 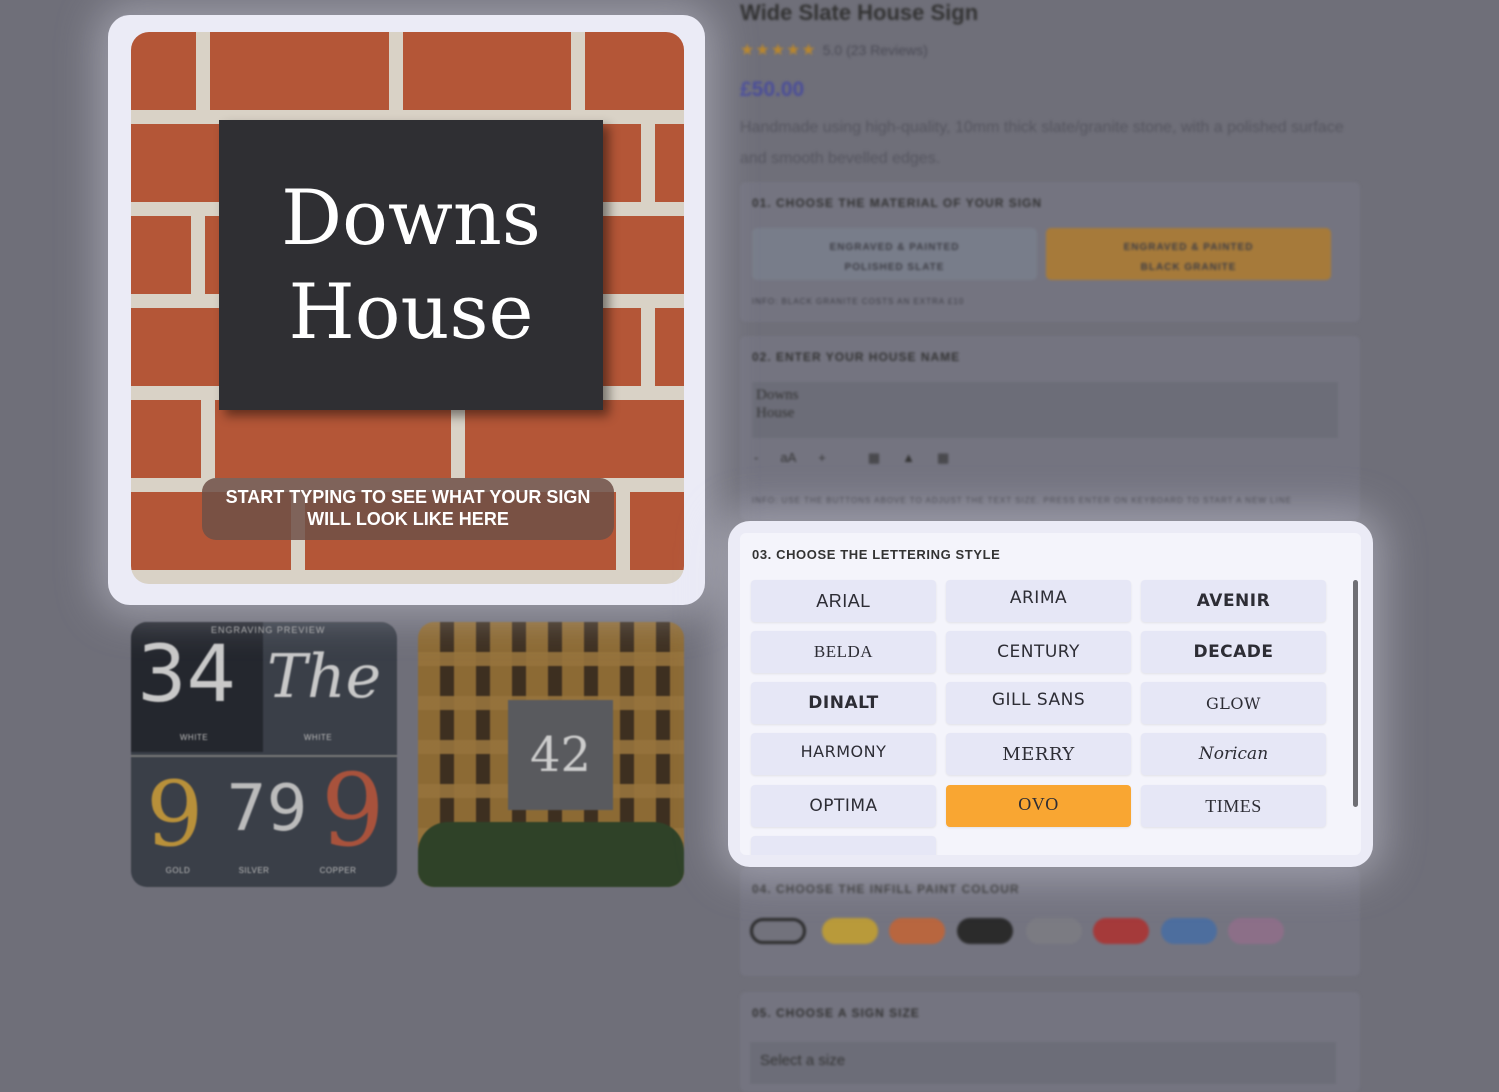 I want to click on align-center-icon: ▲, so click(x=908, y=458).